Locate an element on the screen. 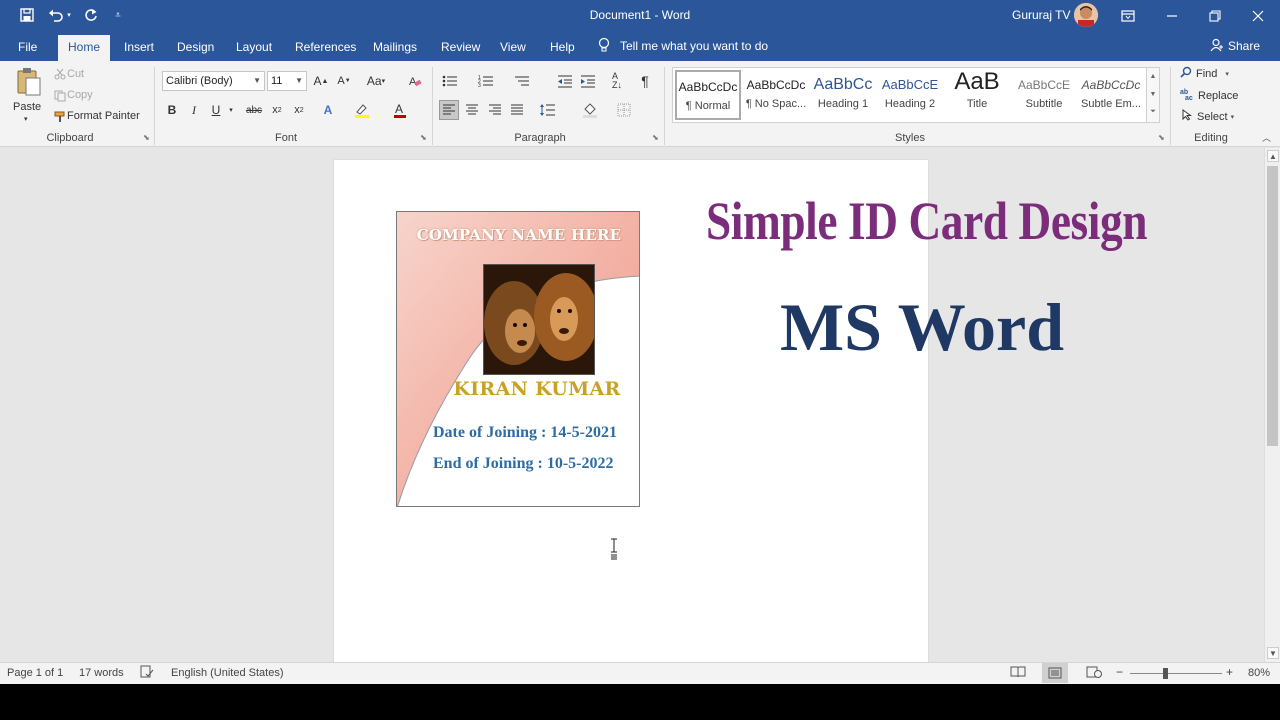  chevron-up-icon: ▲ is located at coordinates (1153, 77).